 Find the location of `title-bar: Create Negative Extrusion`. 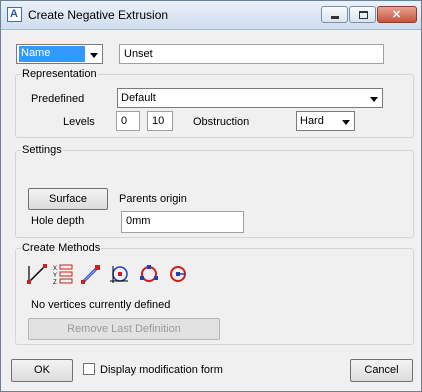

title-bar: Create Negative Extrusion is located at coordinates (211, 15).